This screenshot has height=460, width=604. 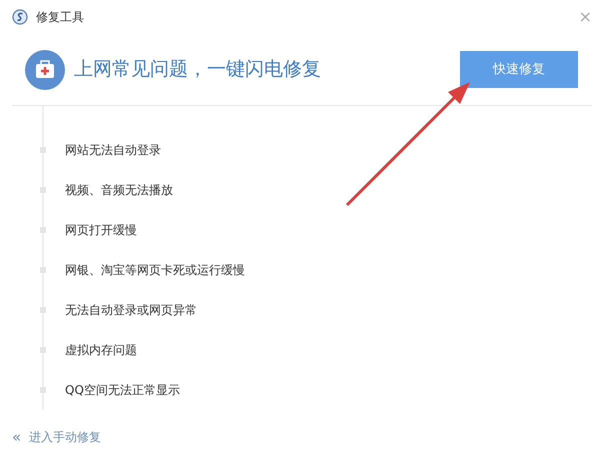 What do you see at coordinates (101, 230) in the screenshot?
I see `issue-item: 网页打开缓慢` at bounding box center [101, 230].